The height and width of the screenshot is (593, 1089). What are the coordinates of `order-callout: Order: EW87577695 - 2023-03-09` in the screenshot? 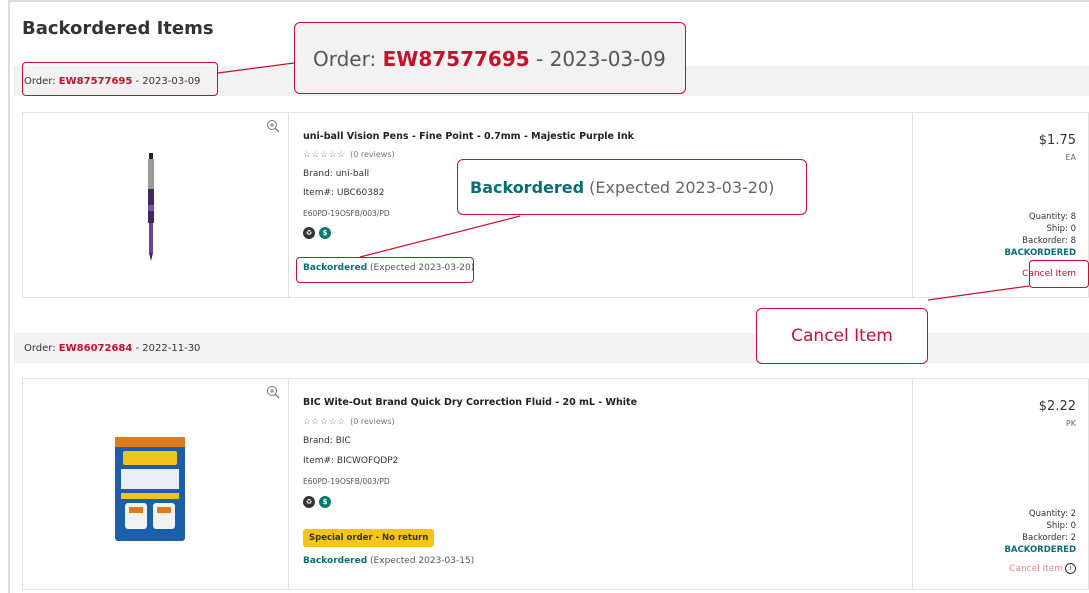 It's located at (490, 58).